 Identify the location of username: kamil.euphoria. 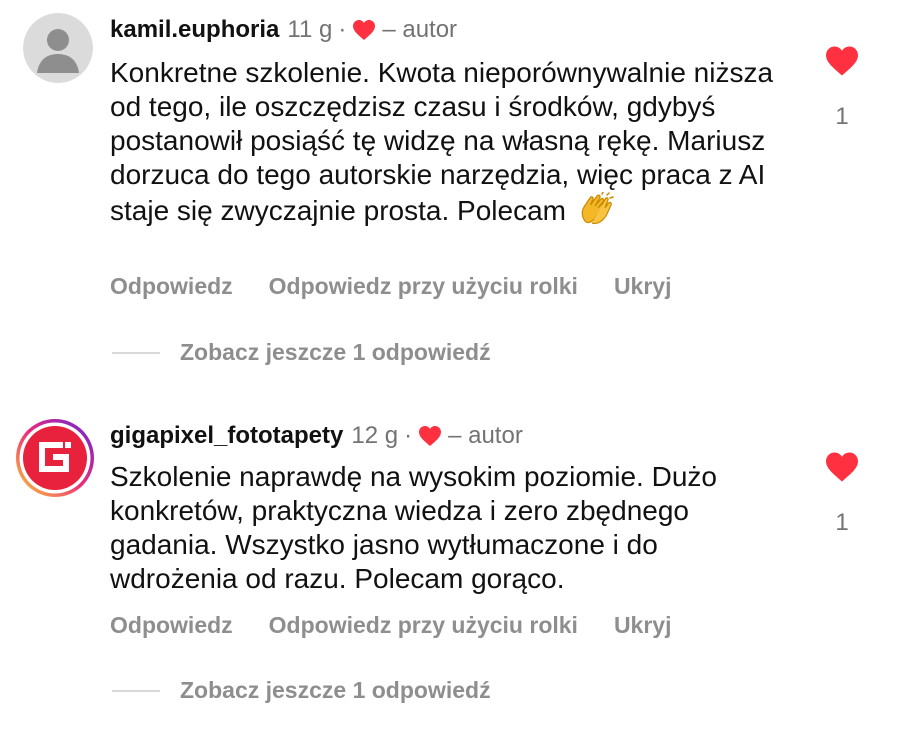
(194, 30).